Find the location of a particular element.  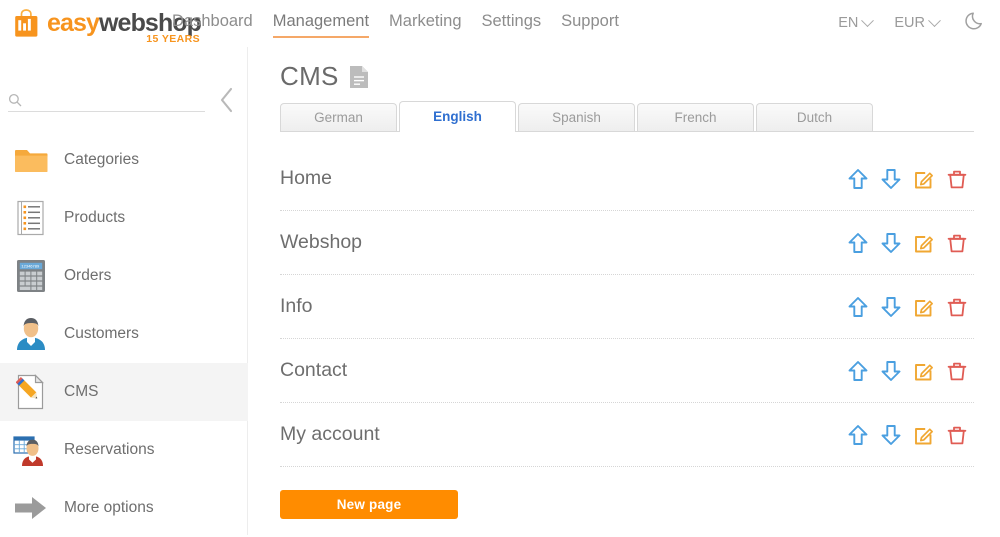

sidebar-item-reservations: Reservations is located at coordinates (124, 450).